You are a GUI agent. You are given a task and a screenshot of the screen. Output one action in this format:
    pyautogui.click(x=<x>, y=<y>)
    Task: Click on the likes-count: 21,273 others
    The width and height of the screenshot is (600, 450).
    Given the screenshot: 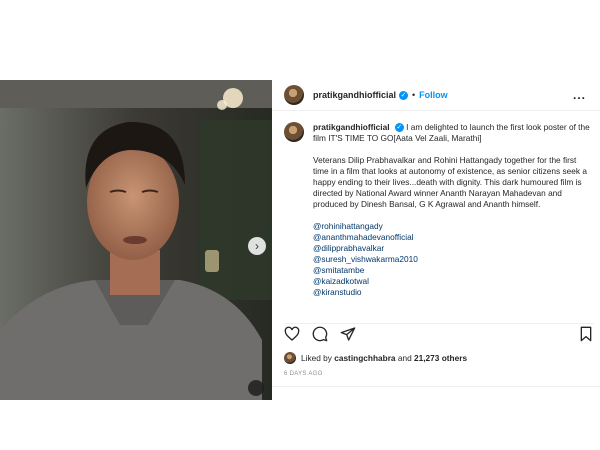 What is the action you would take?
    pyautogui.click(x=440, y=358)
    